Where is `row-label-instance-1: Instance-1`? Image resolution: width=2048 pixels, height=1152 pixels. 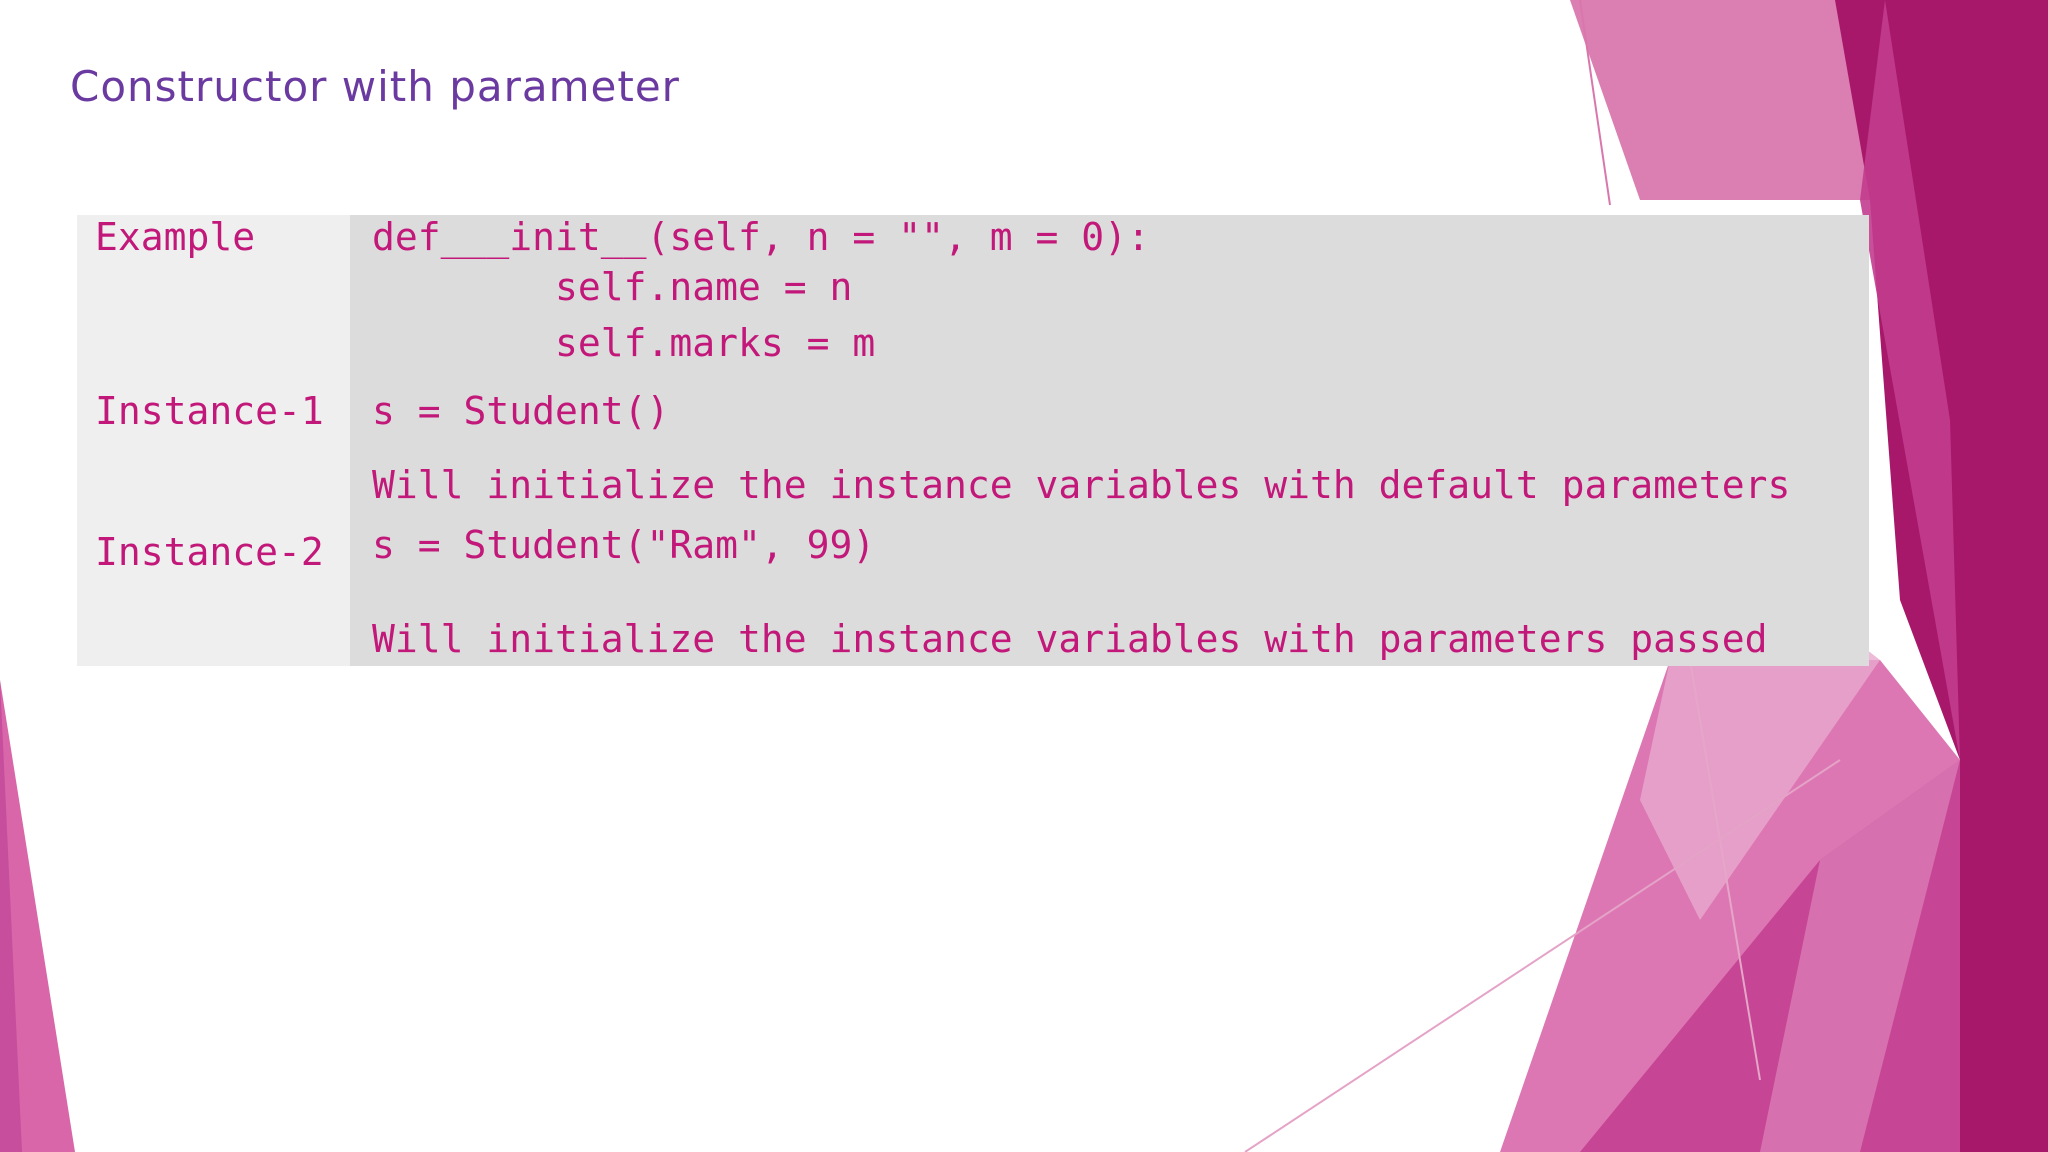 row-label-instance-1: Instance-1 is located at coordinates (209, 411).